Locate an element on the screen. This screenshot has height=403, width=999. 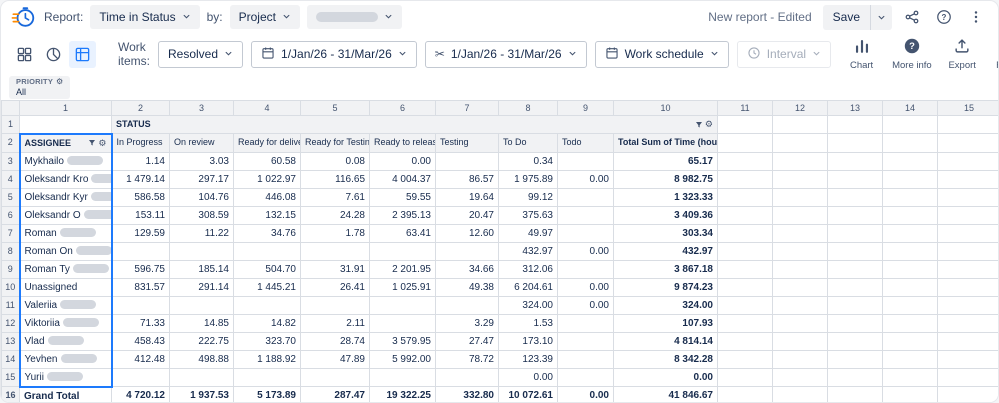
row-number: 6 is located at coordinates (10, 215).